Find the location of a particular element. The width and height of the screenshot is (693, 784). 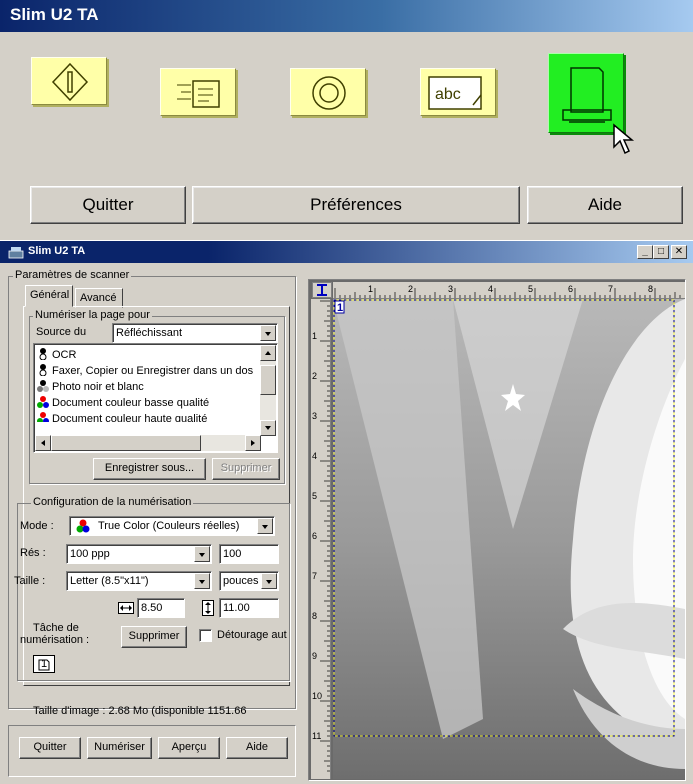

ruler-tick-label: 9 is located at coordinates (314, 656).